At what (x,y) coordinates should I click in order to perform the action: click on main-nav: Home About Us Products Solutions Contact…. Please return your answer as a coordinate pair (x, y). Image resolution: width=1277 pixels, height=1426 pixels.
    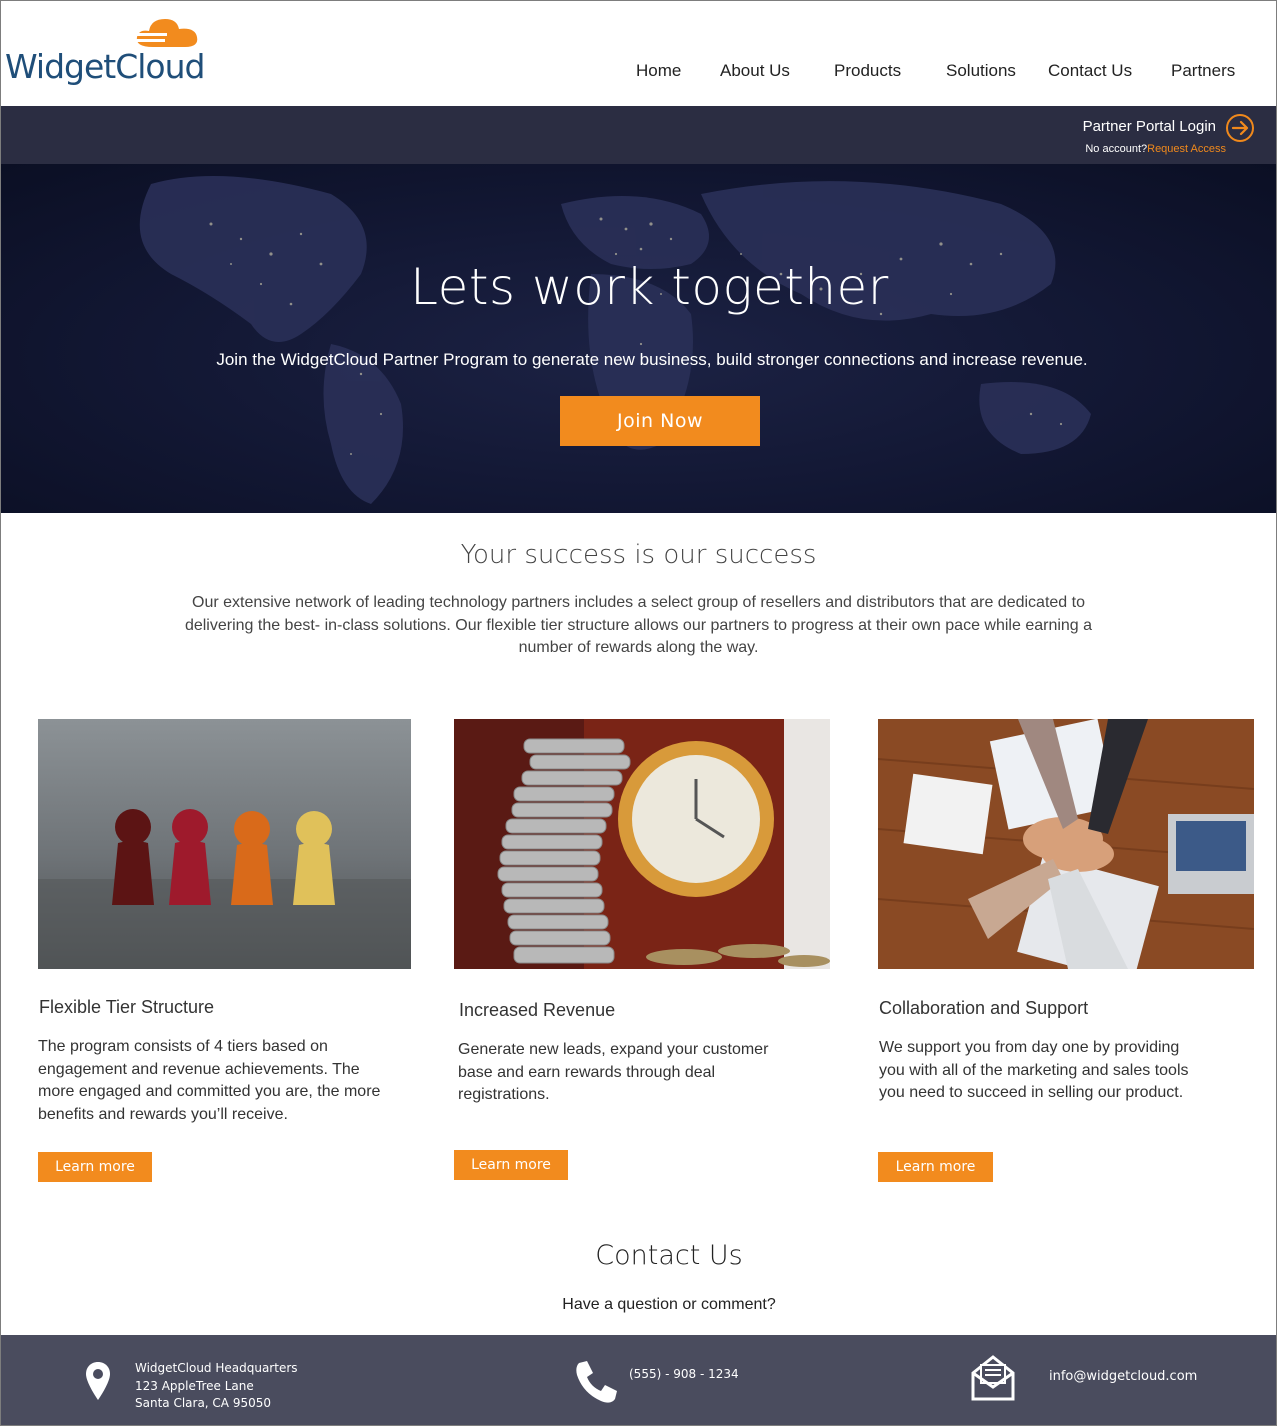
    Looking at the image, I should click on (638, 73).